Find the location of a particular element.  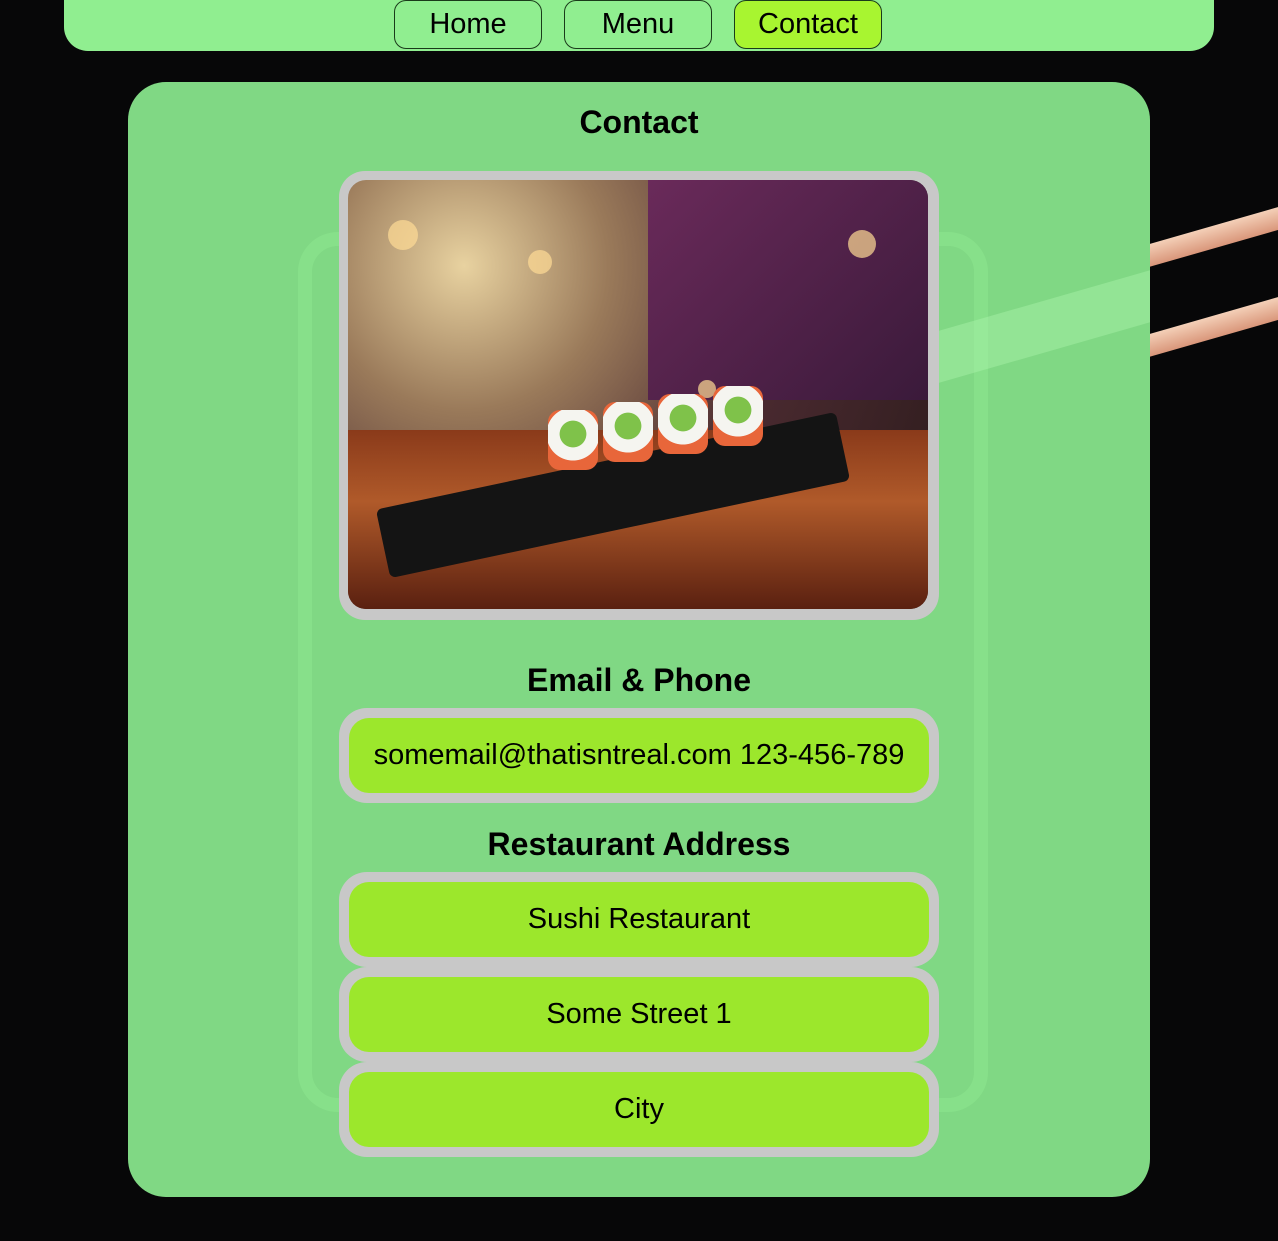

restaurant-name: Sushi Restaurant is located at coordinates (639, 919).